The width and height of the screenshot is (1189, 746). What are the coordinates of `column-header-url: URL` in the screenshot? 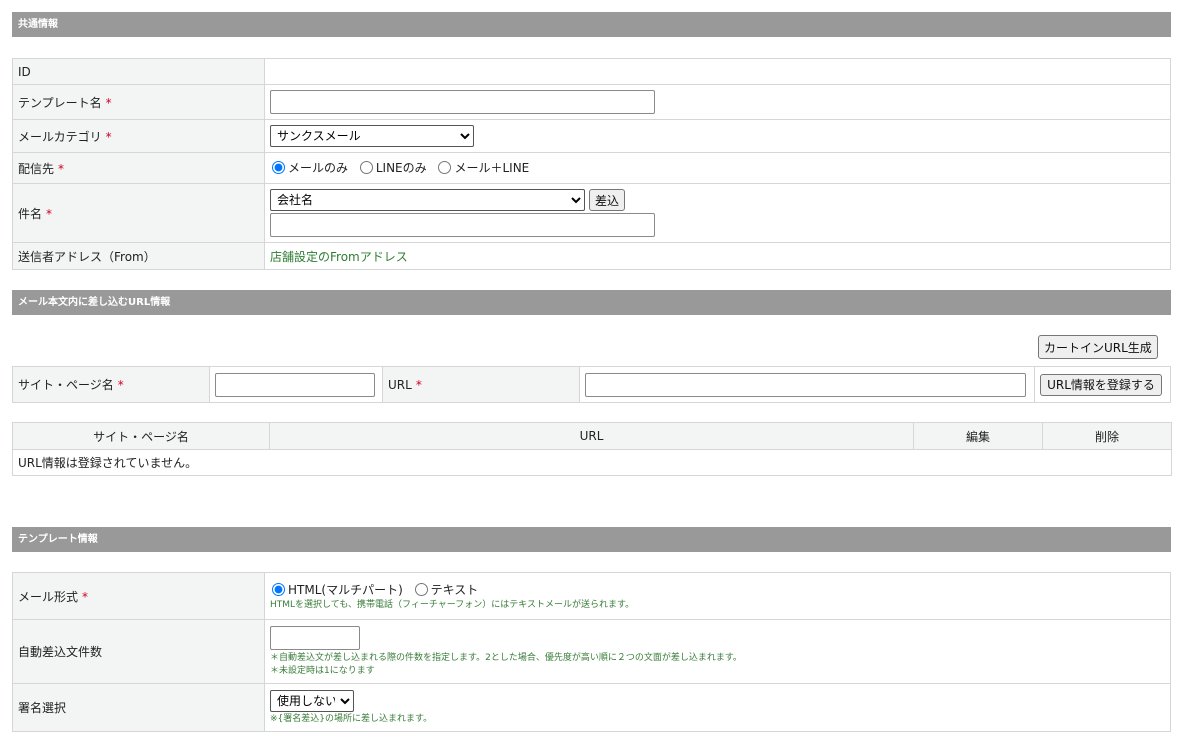 It's located at (591, 436).